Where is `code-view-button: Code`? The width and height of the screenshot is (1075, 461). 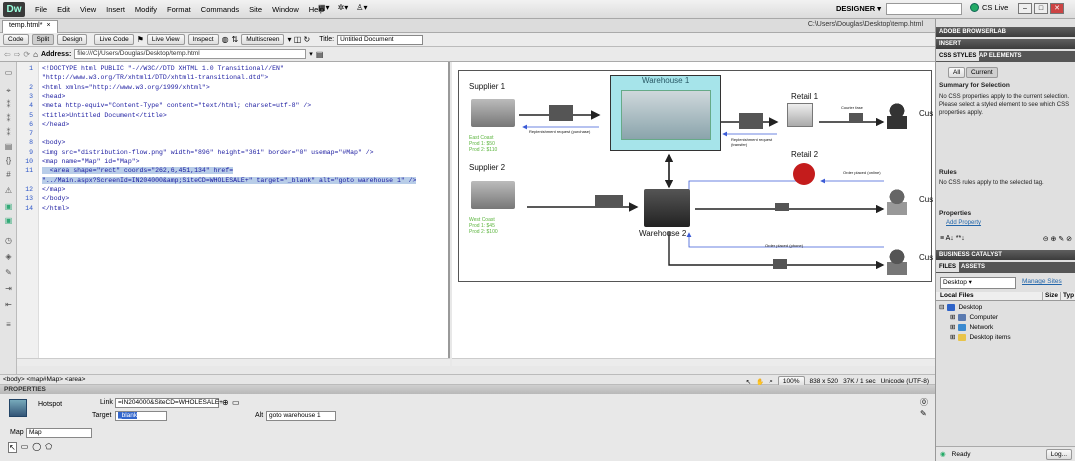
code-view-button: Code is located at coordinates (16, 39).